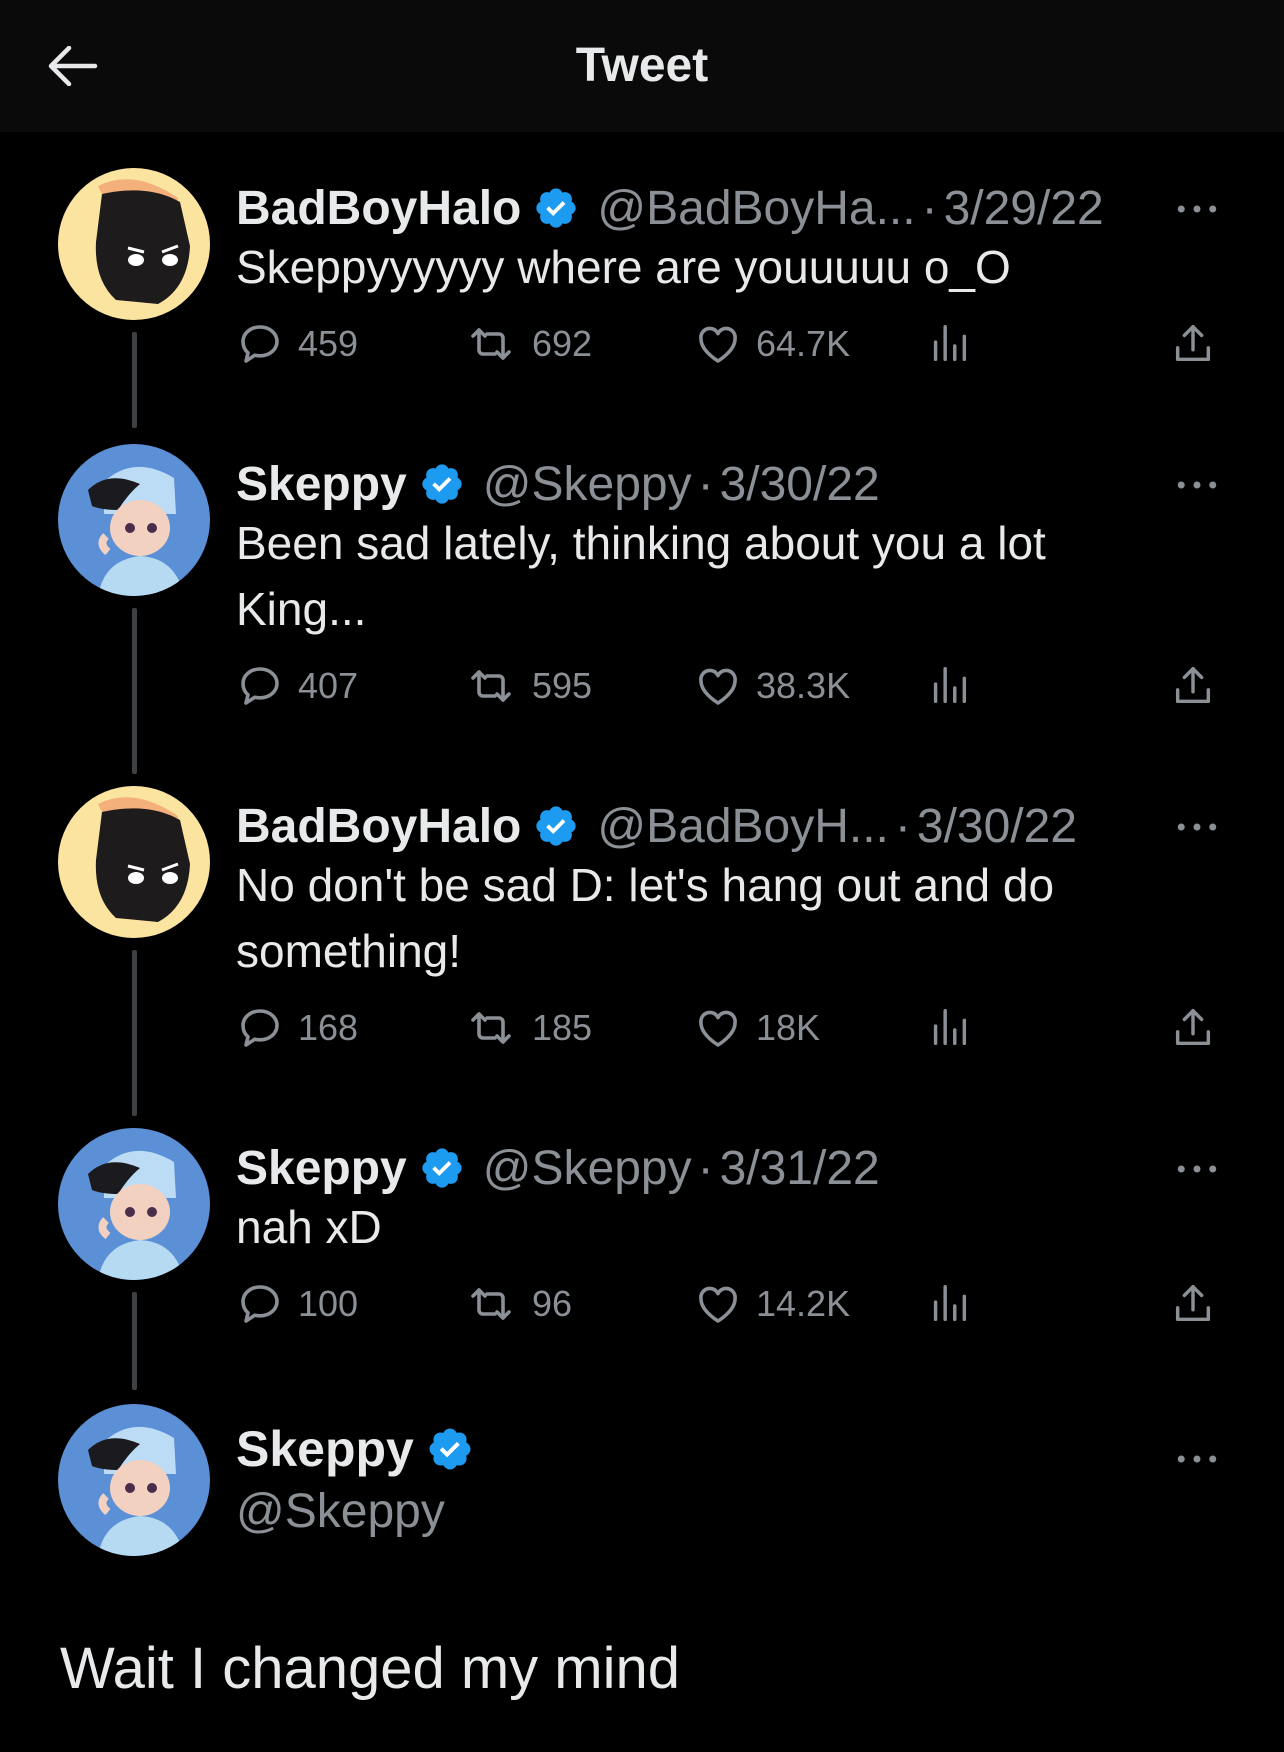 The width and height of the screenshot is (1284, 1752). I want to click on tweet-actions: 459 692 64.7K, so click(736, 344).